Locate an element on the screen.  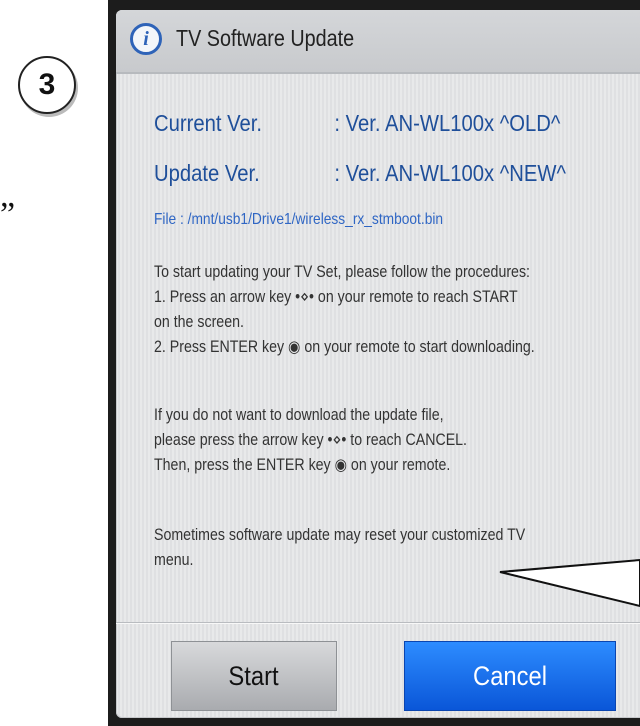
start-button-label: Start is located at coordinates (254, 675).